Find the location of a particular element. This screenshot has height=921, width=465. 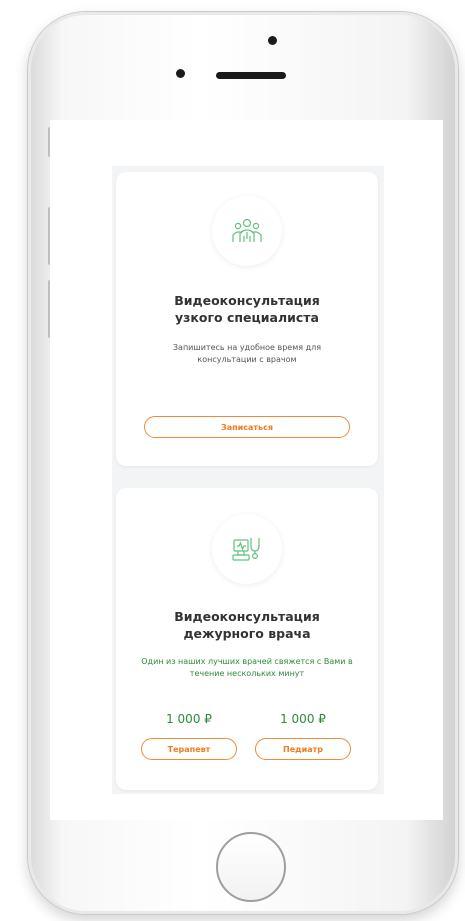

medical-monitor-stethoscope-icon is located at coordinates (246, 549).